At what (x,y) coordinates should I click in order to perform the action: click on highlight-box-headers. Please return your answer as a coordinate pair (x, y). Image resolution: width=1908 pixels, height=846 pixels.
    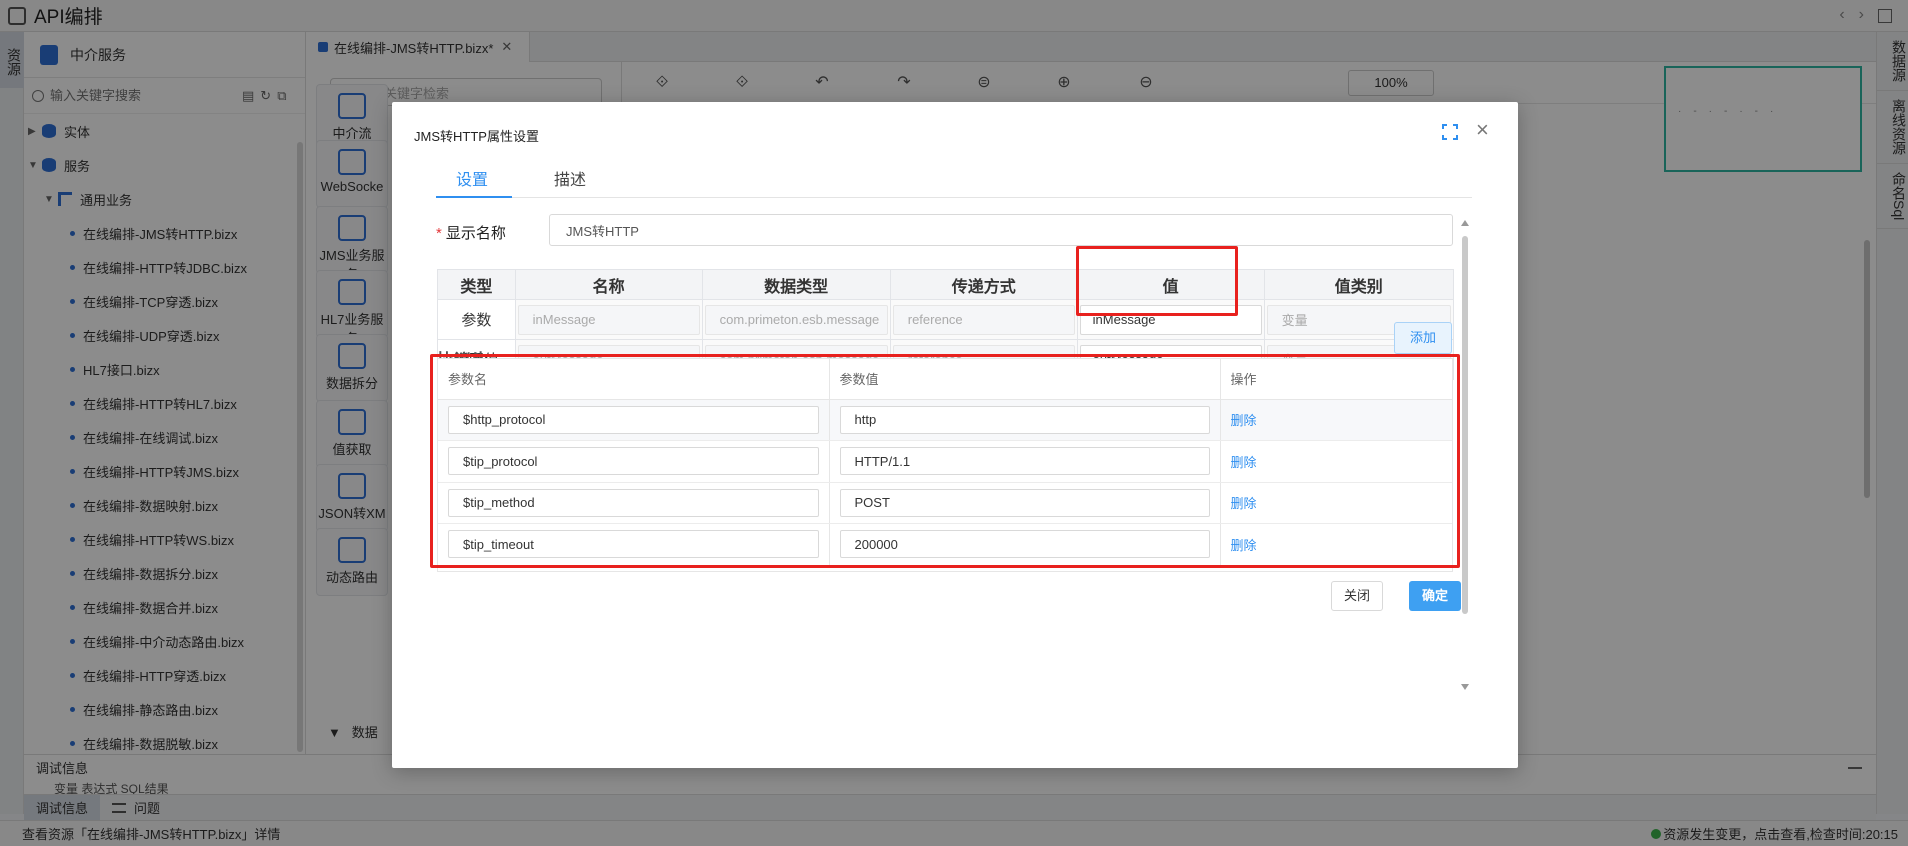
    Looking at the image, I should click on (945, 461).